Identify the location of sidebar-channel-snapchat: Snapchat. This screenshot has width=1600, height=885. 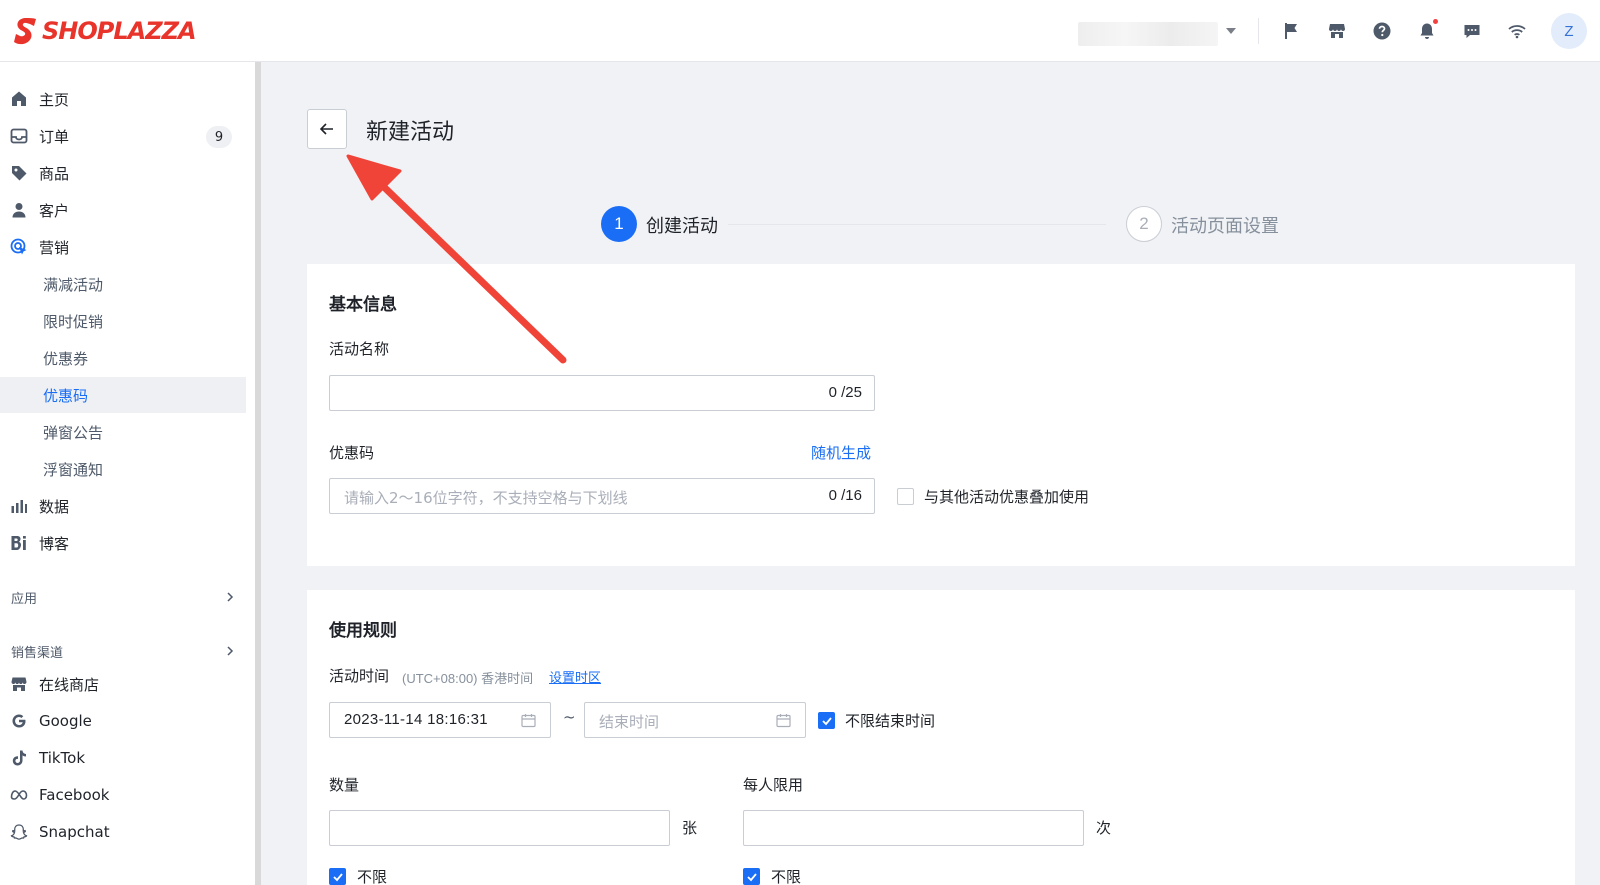
(123, 832).